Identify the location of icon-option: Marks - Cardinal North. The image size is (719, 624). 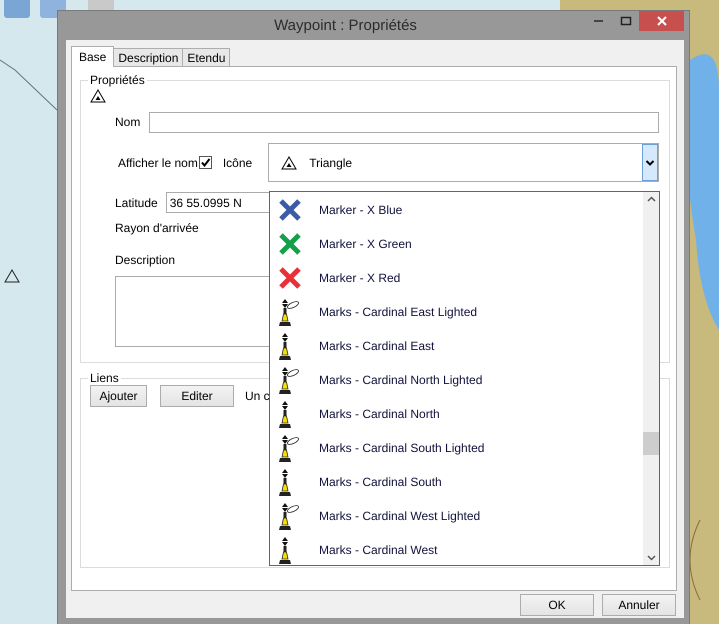
(456, 414).